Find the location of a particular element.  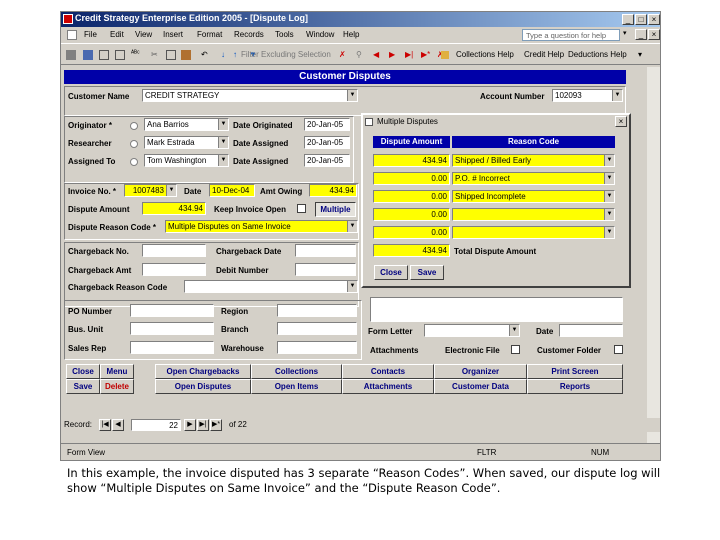

date-originated-field: 20-Jan-05 is located at coordinates (327, 124).